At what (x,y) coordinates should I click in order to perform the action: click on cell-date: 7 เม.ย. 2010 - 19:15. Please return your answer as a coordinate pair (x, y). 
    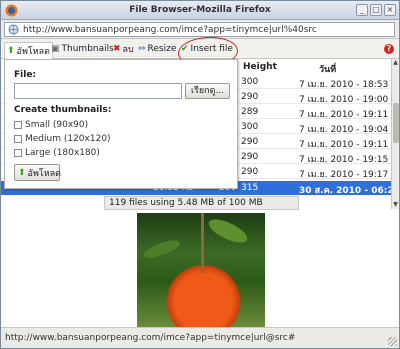
    Looking at the image, I should click on (344, 160).